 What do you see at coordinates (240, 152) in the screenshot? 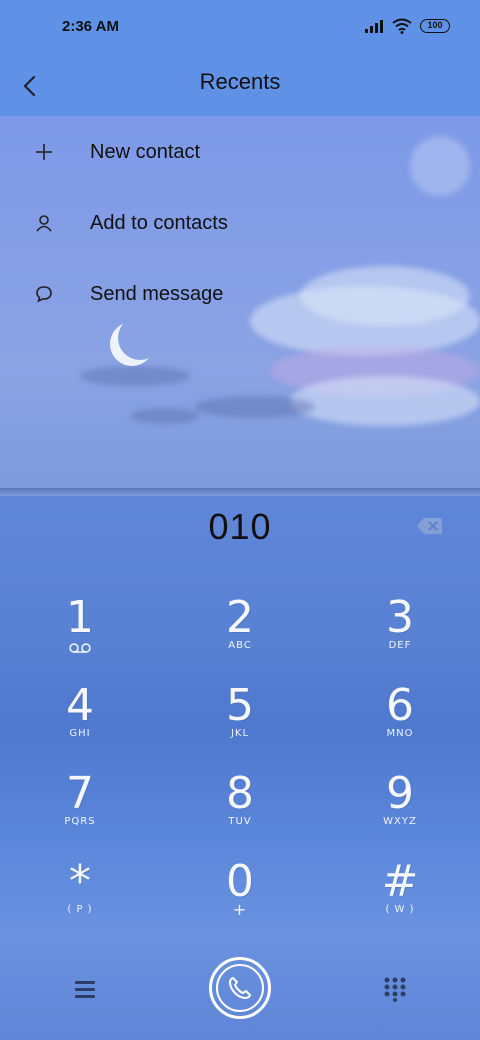
I see `menu-item-new-contact: New contact` at bounding box center [240, 152].